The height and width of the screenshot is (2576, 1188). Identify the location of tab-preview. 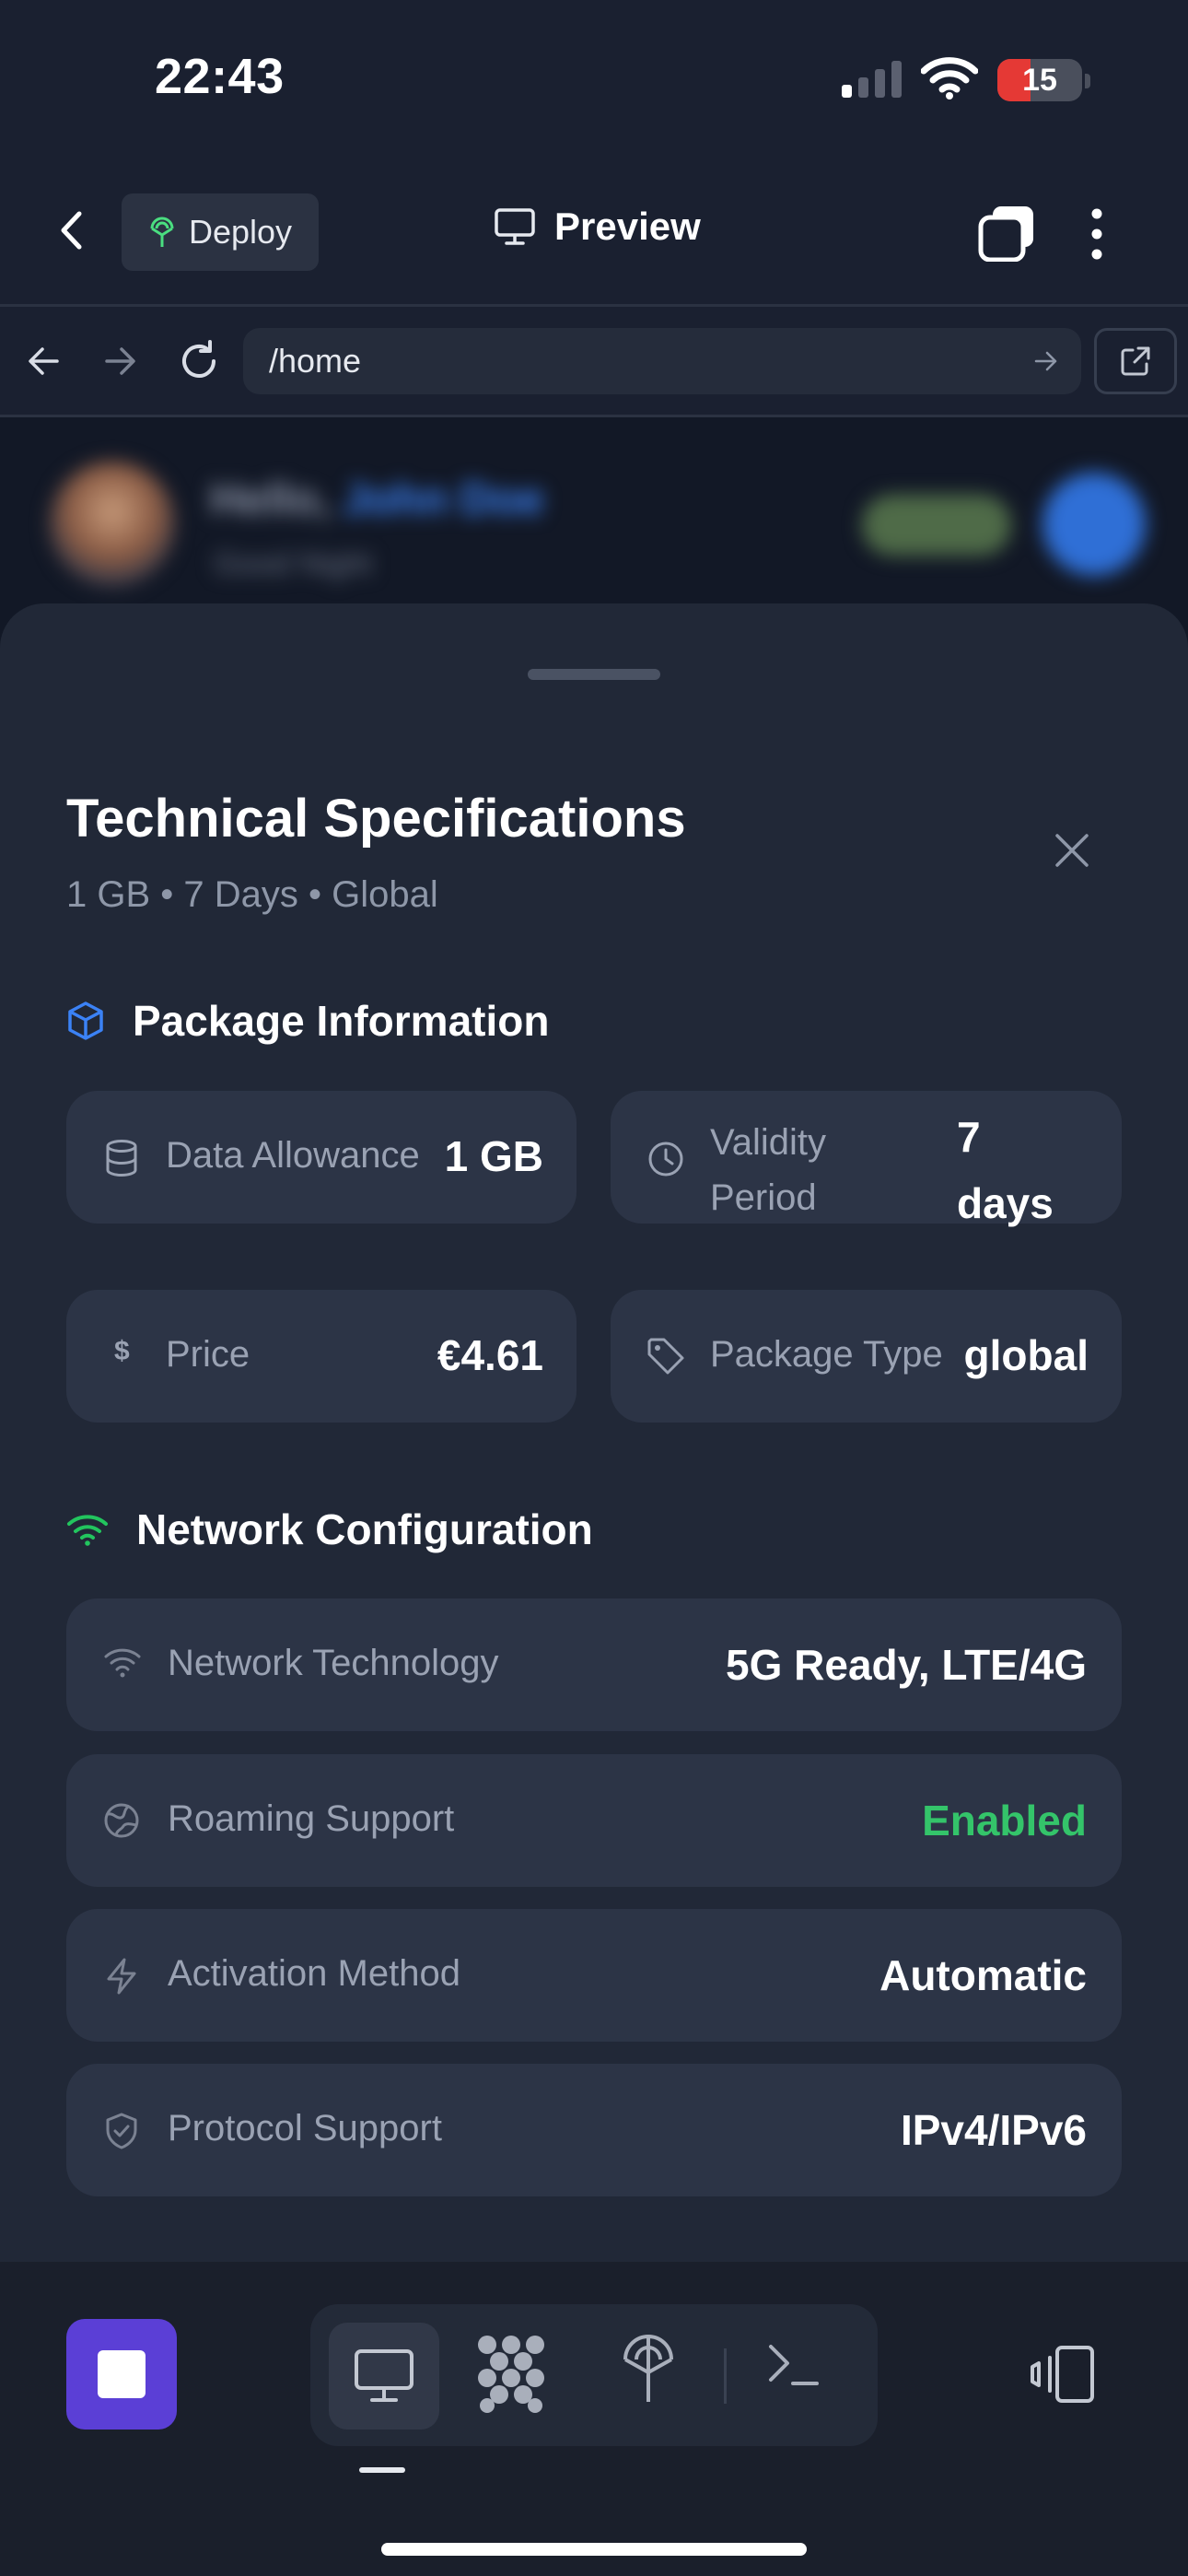
(384, 2376).